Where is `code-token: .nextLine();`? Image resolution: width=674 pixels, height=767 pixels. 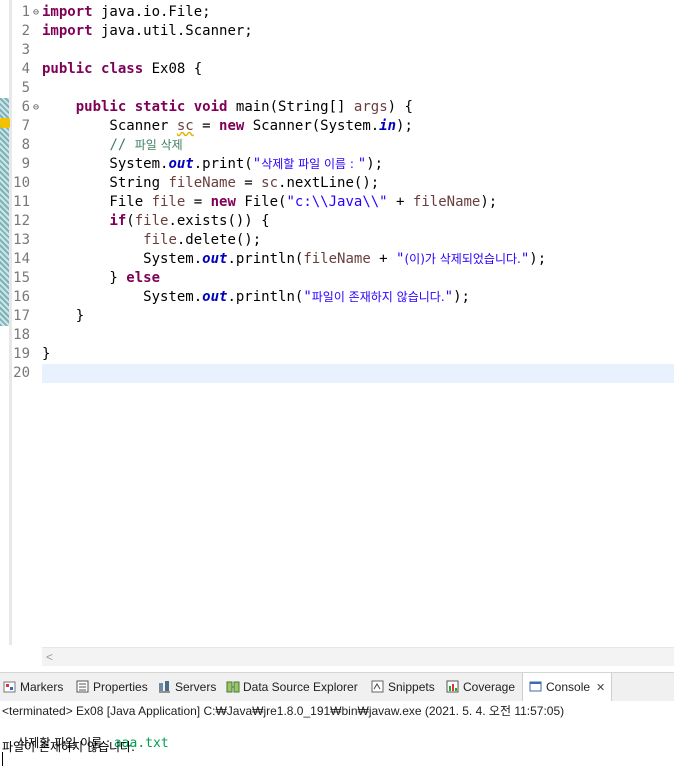
code-token: .nextLine(); is located at coordinates (329, 183).